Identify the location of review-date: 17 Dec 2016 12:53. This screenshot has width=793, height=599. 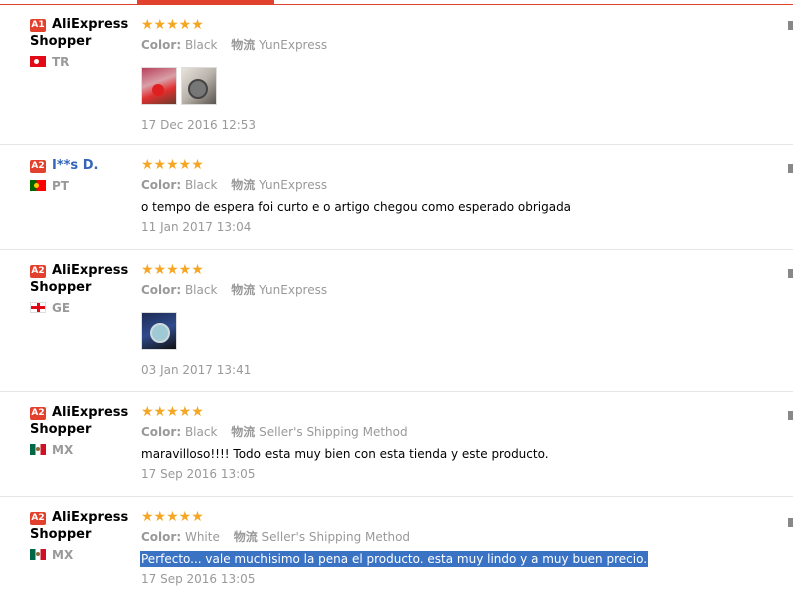
(199, 125).